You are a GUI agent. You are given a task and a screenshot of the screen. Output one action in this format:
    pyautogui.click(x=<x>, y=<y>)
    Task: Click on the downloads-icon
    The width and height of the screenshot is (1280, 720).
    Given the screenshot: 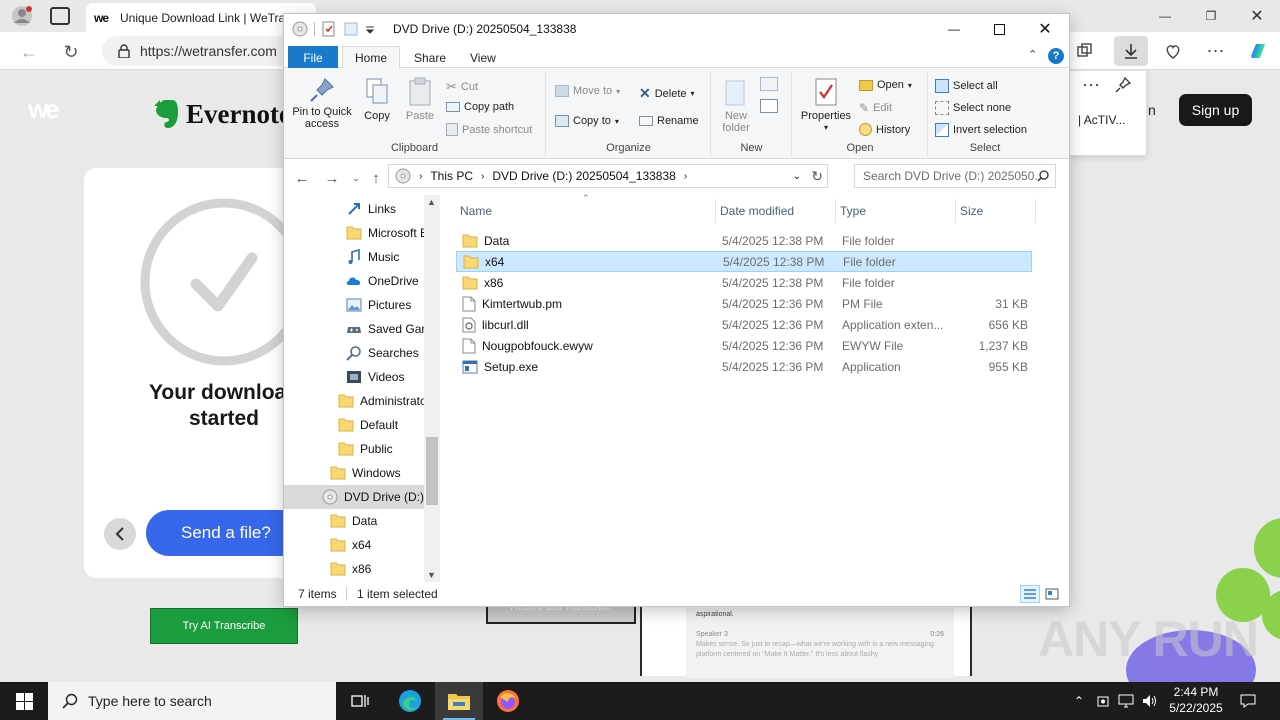 What is the action you would take?
    pyautogui.click(x=1131, y=51)
    